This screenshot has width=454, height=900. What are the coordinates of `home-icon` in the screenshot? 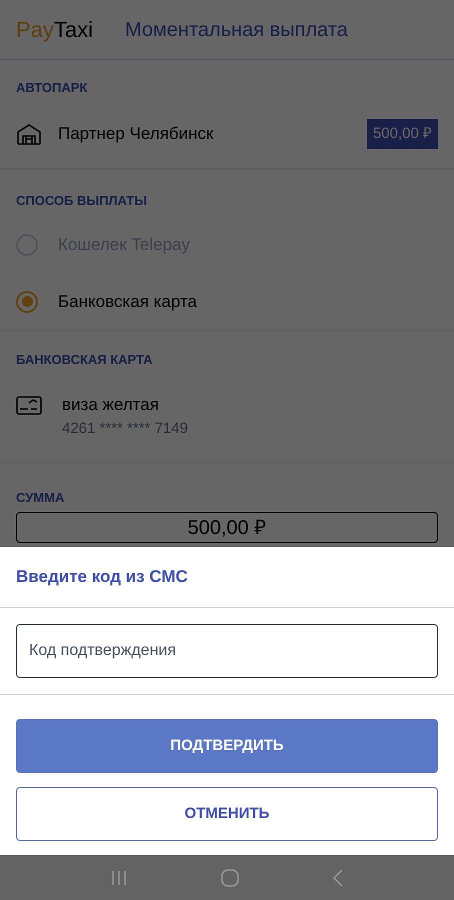 It's located at (230, 878).